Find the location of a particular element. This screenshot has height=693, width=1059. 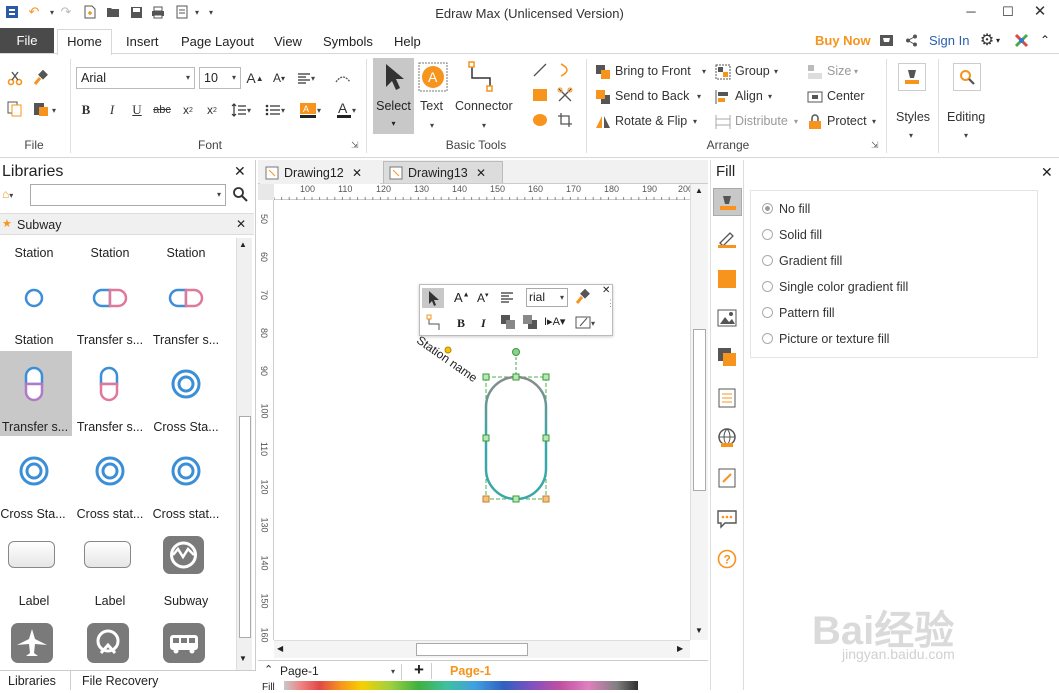

fill-option-gradient: Gradient fill is located at coordinates (802, 261).